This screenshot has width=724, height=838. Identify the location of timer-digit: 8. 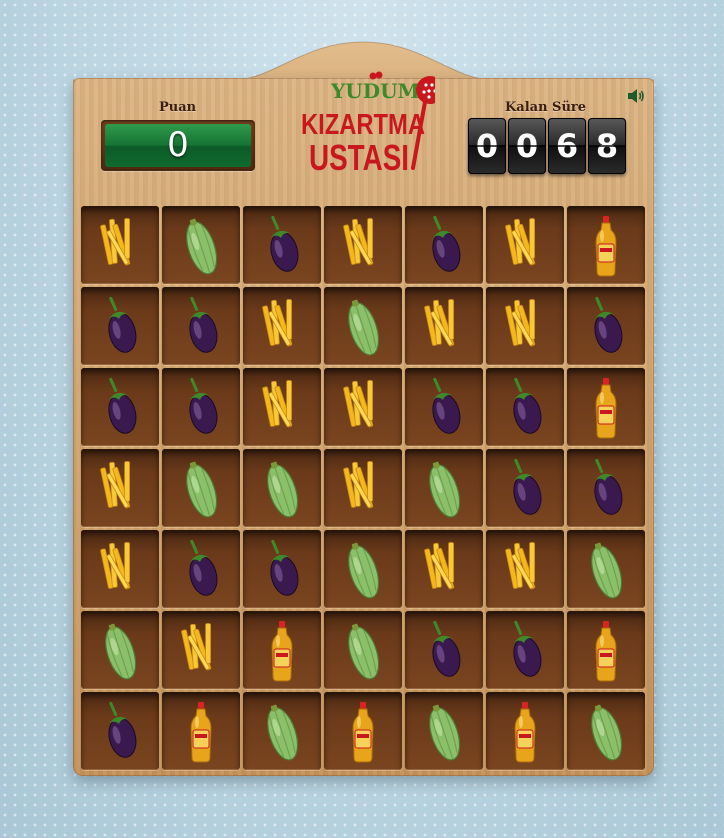
(607, 146).